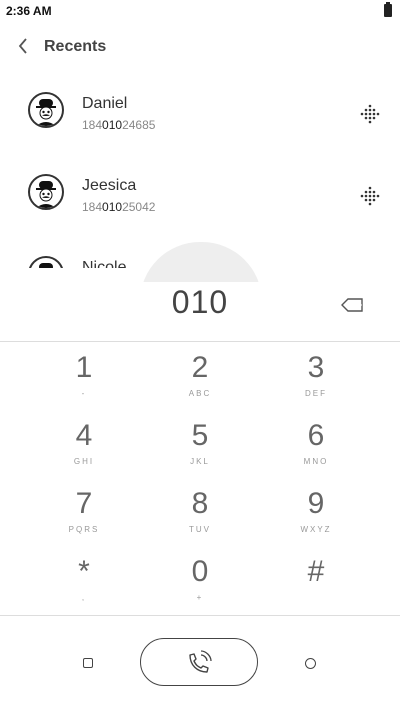 The width and height of the screenshot is (400, 711). What do you see at coordinates (200, 511) in the screenshot?
I see `key-8: 8 TUV` at bounding box center [200, 511].